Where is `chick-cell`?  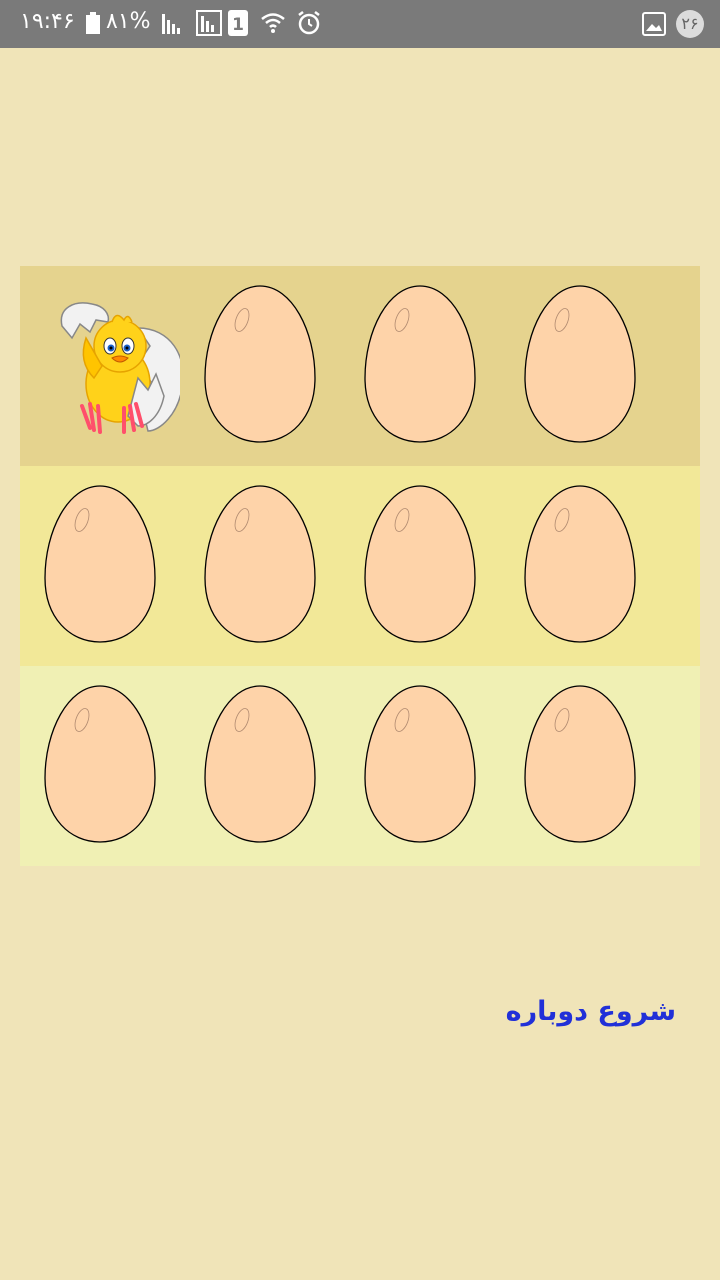
chick-cell is located at coordinates (100, 366).